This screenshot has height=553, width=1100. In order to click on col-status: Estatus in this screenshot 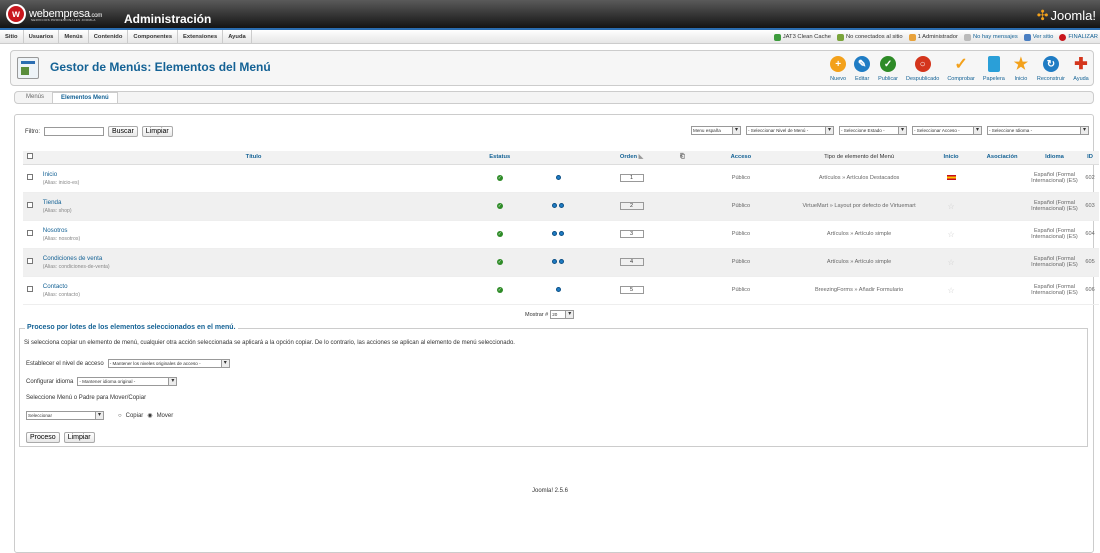, I will do `click(500, 158)`.